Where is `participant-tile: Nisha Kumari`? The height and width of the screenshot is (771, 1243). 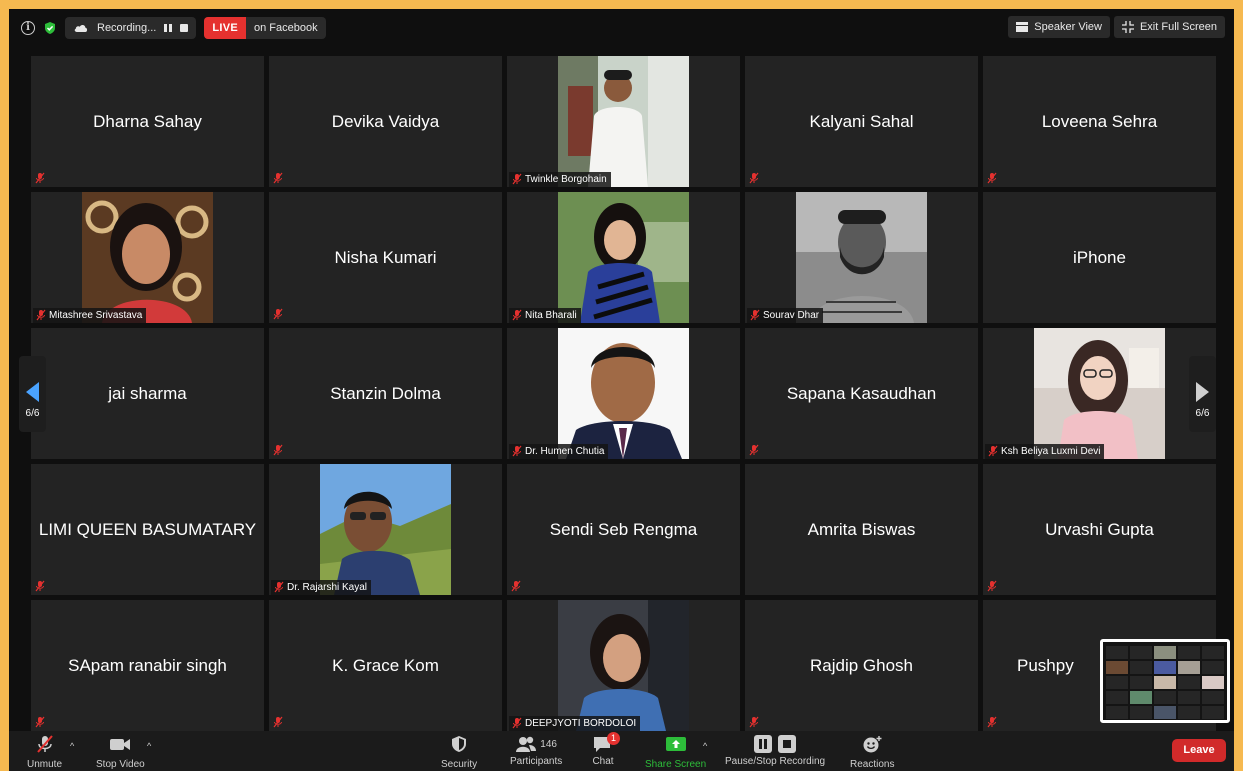
participant-tile: Nisha Kumari is located at coordinates (385, 257).